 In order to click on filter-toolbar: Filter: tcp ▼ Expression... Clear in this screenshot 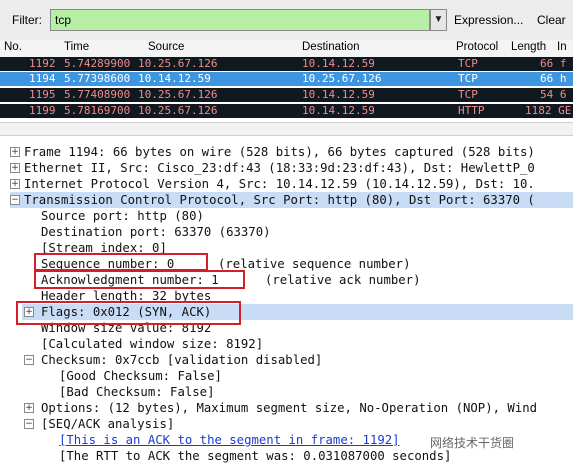, I will do `click(286, 20)`.